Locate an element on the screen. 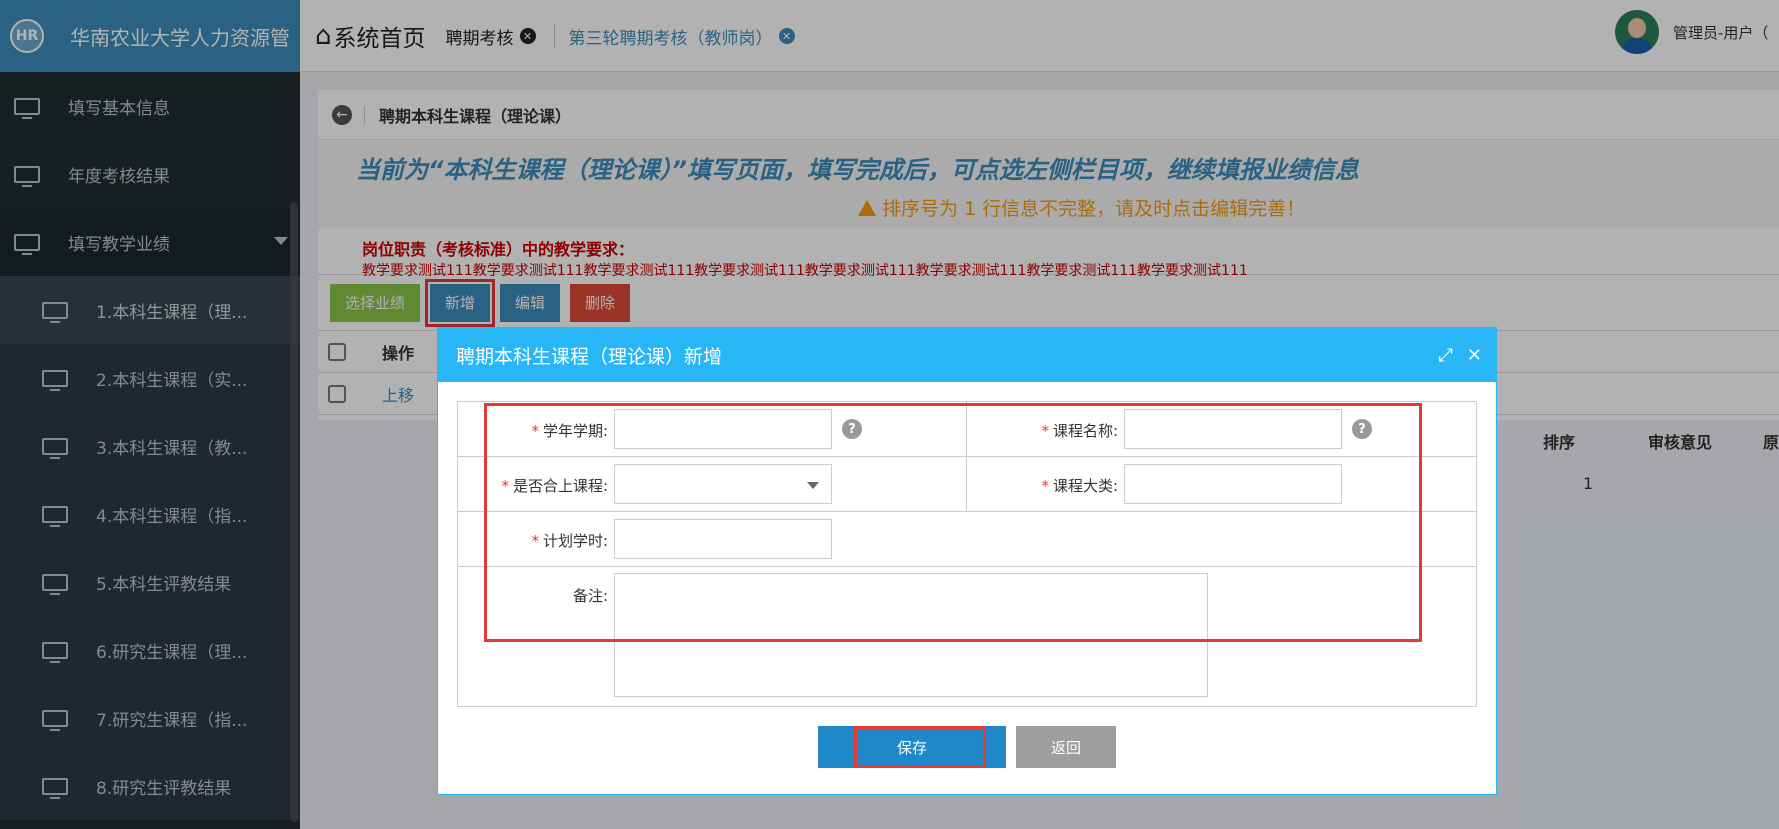 The height and width of the screenshot is (829, 1779). close-icon: ✕ is located at coordinates (1474, 355).